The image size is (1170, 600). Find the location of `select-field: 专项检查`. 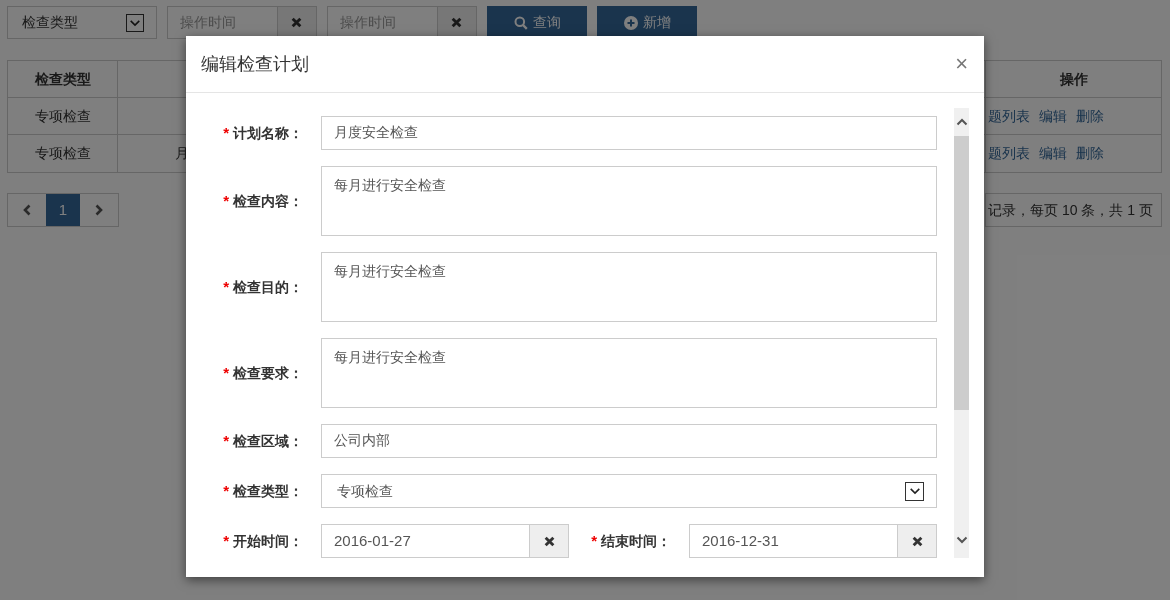

select-field: 专项检查 is located at coordinates (629, 491).